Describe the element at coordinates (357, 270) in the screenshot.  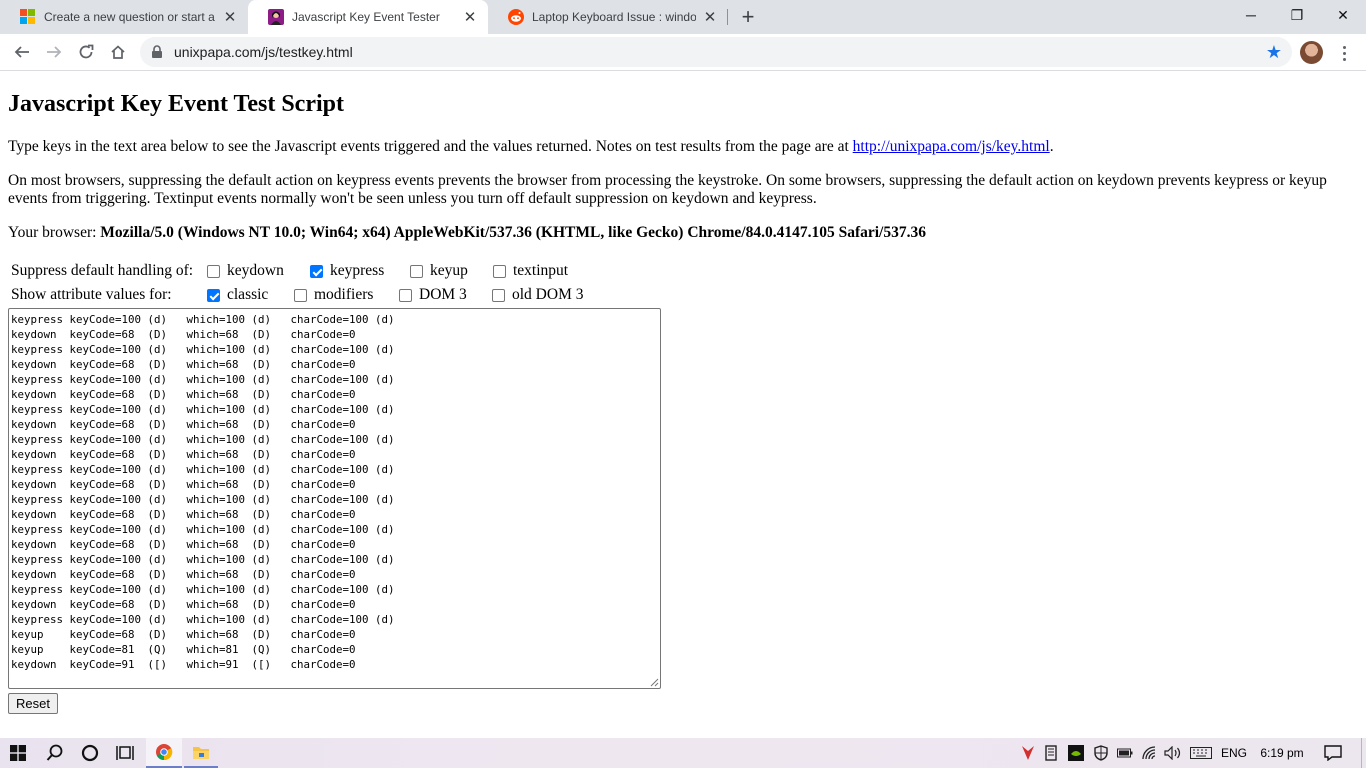
I see `suppress-keypress-label: keypress` at that location.